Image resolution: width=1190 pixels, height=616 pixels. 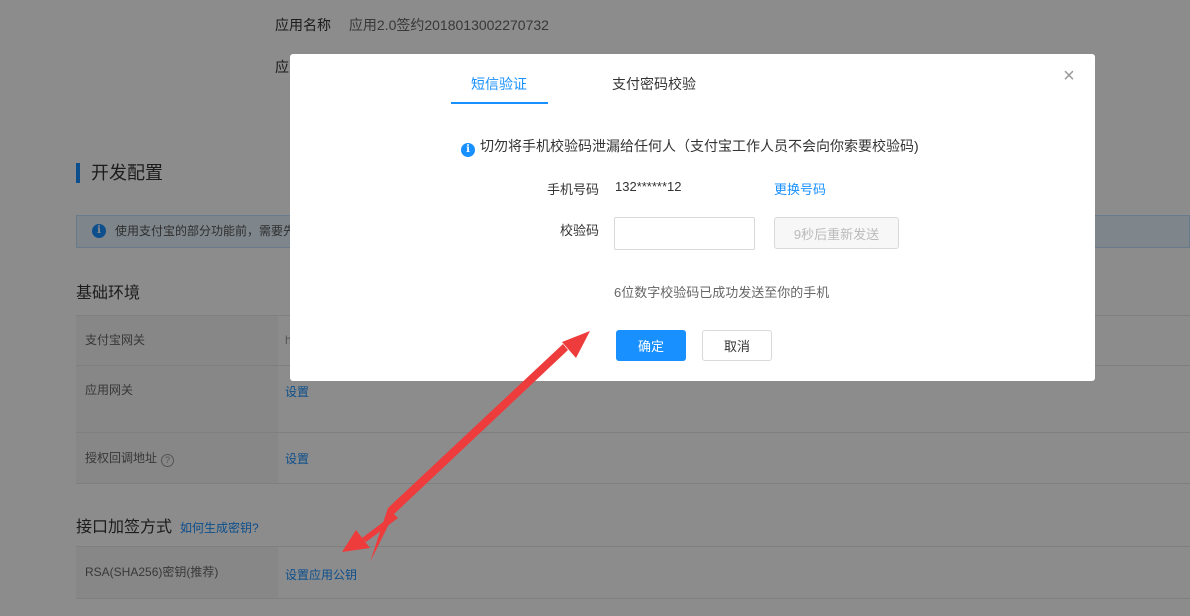 What do you see at coordinates (576, 344) in the screenshot?
I see `annotation-arrow-head-top` at bounding box center [576, 344].